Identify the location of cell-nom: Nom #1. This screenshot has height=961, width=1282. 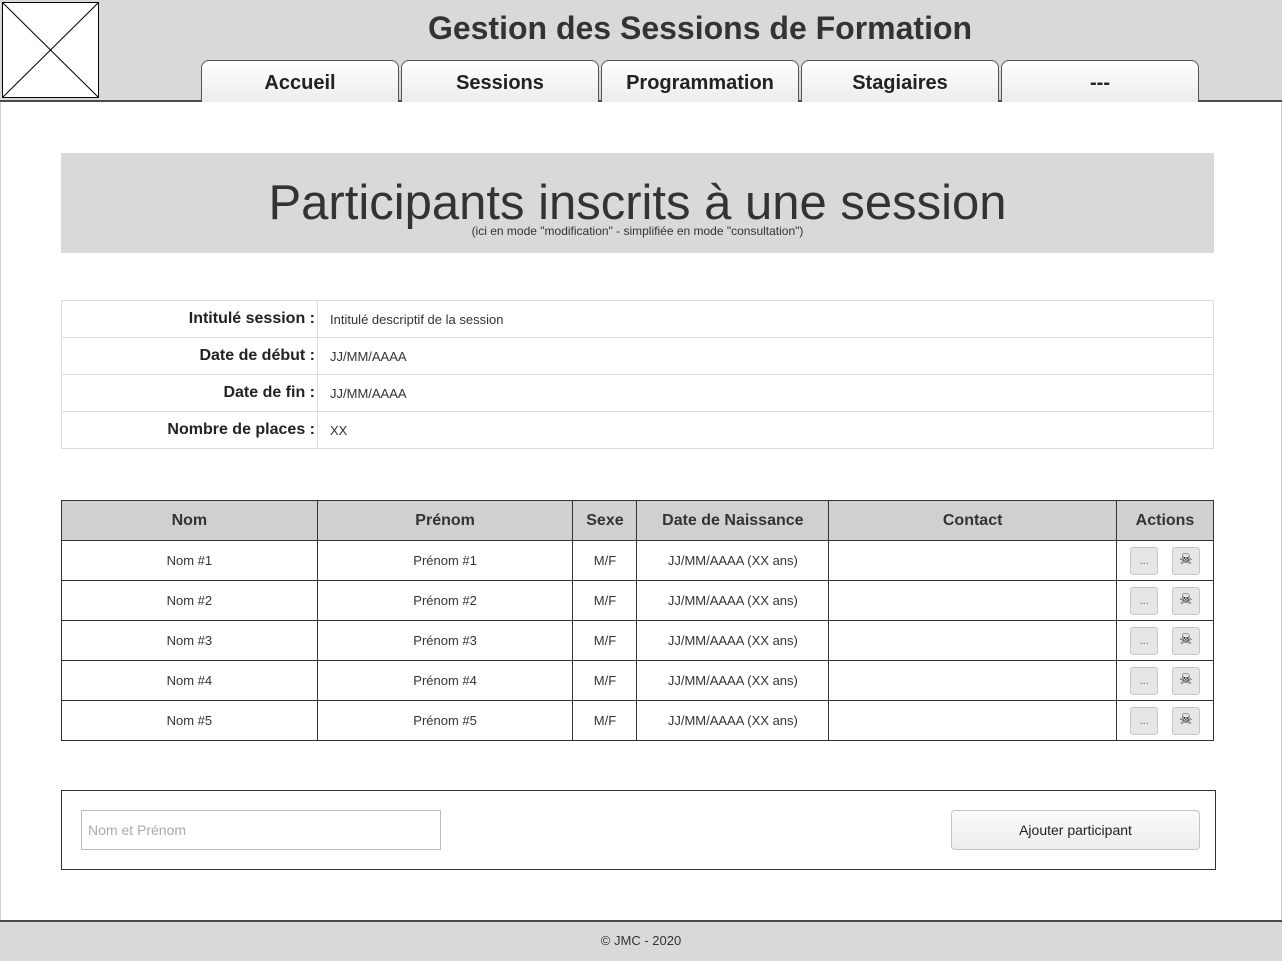
(189, 560).